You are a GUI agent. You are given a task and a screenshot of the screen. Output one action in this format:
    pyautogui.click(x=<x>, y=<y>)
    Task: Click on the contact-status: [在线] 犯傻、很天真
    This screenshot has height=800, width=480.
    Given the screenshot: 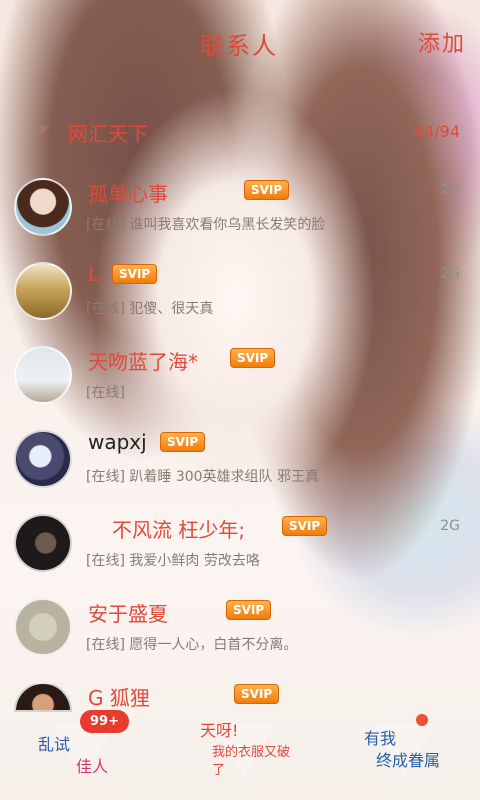 What is the action you would take?
    pyautogui.click(x=150, y=309)
    